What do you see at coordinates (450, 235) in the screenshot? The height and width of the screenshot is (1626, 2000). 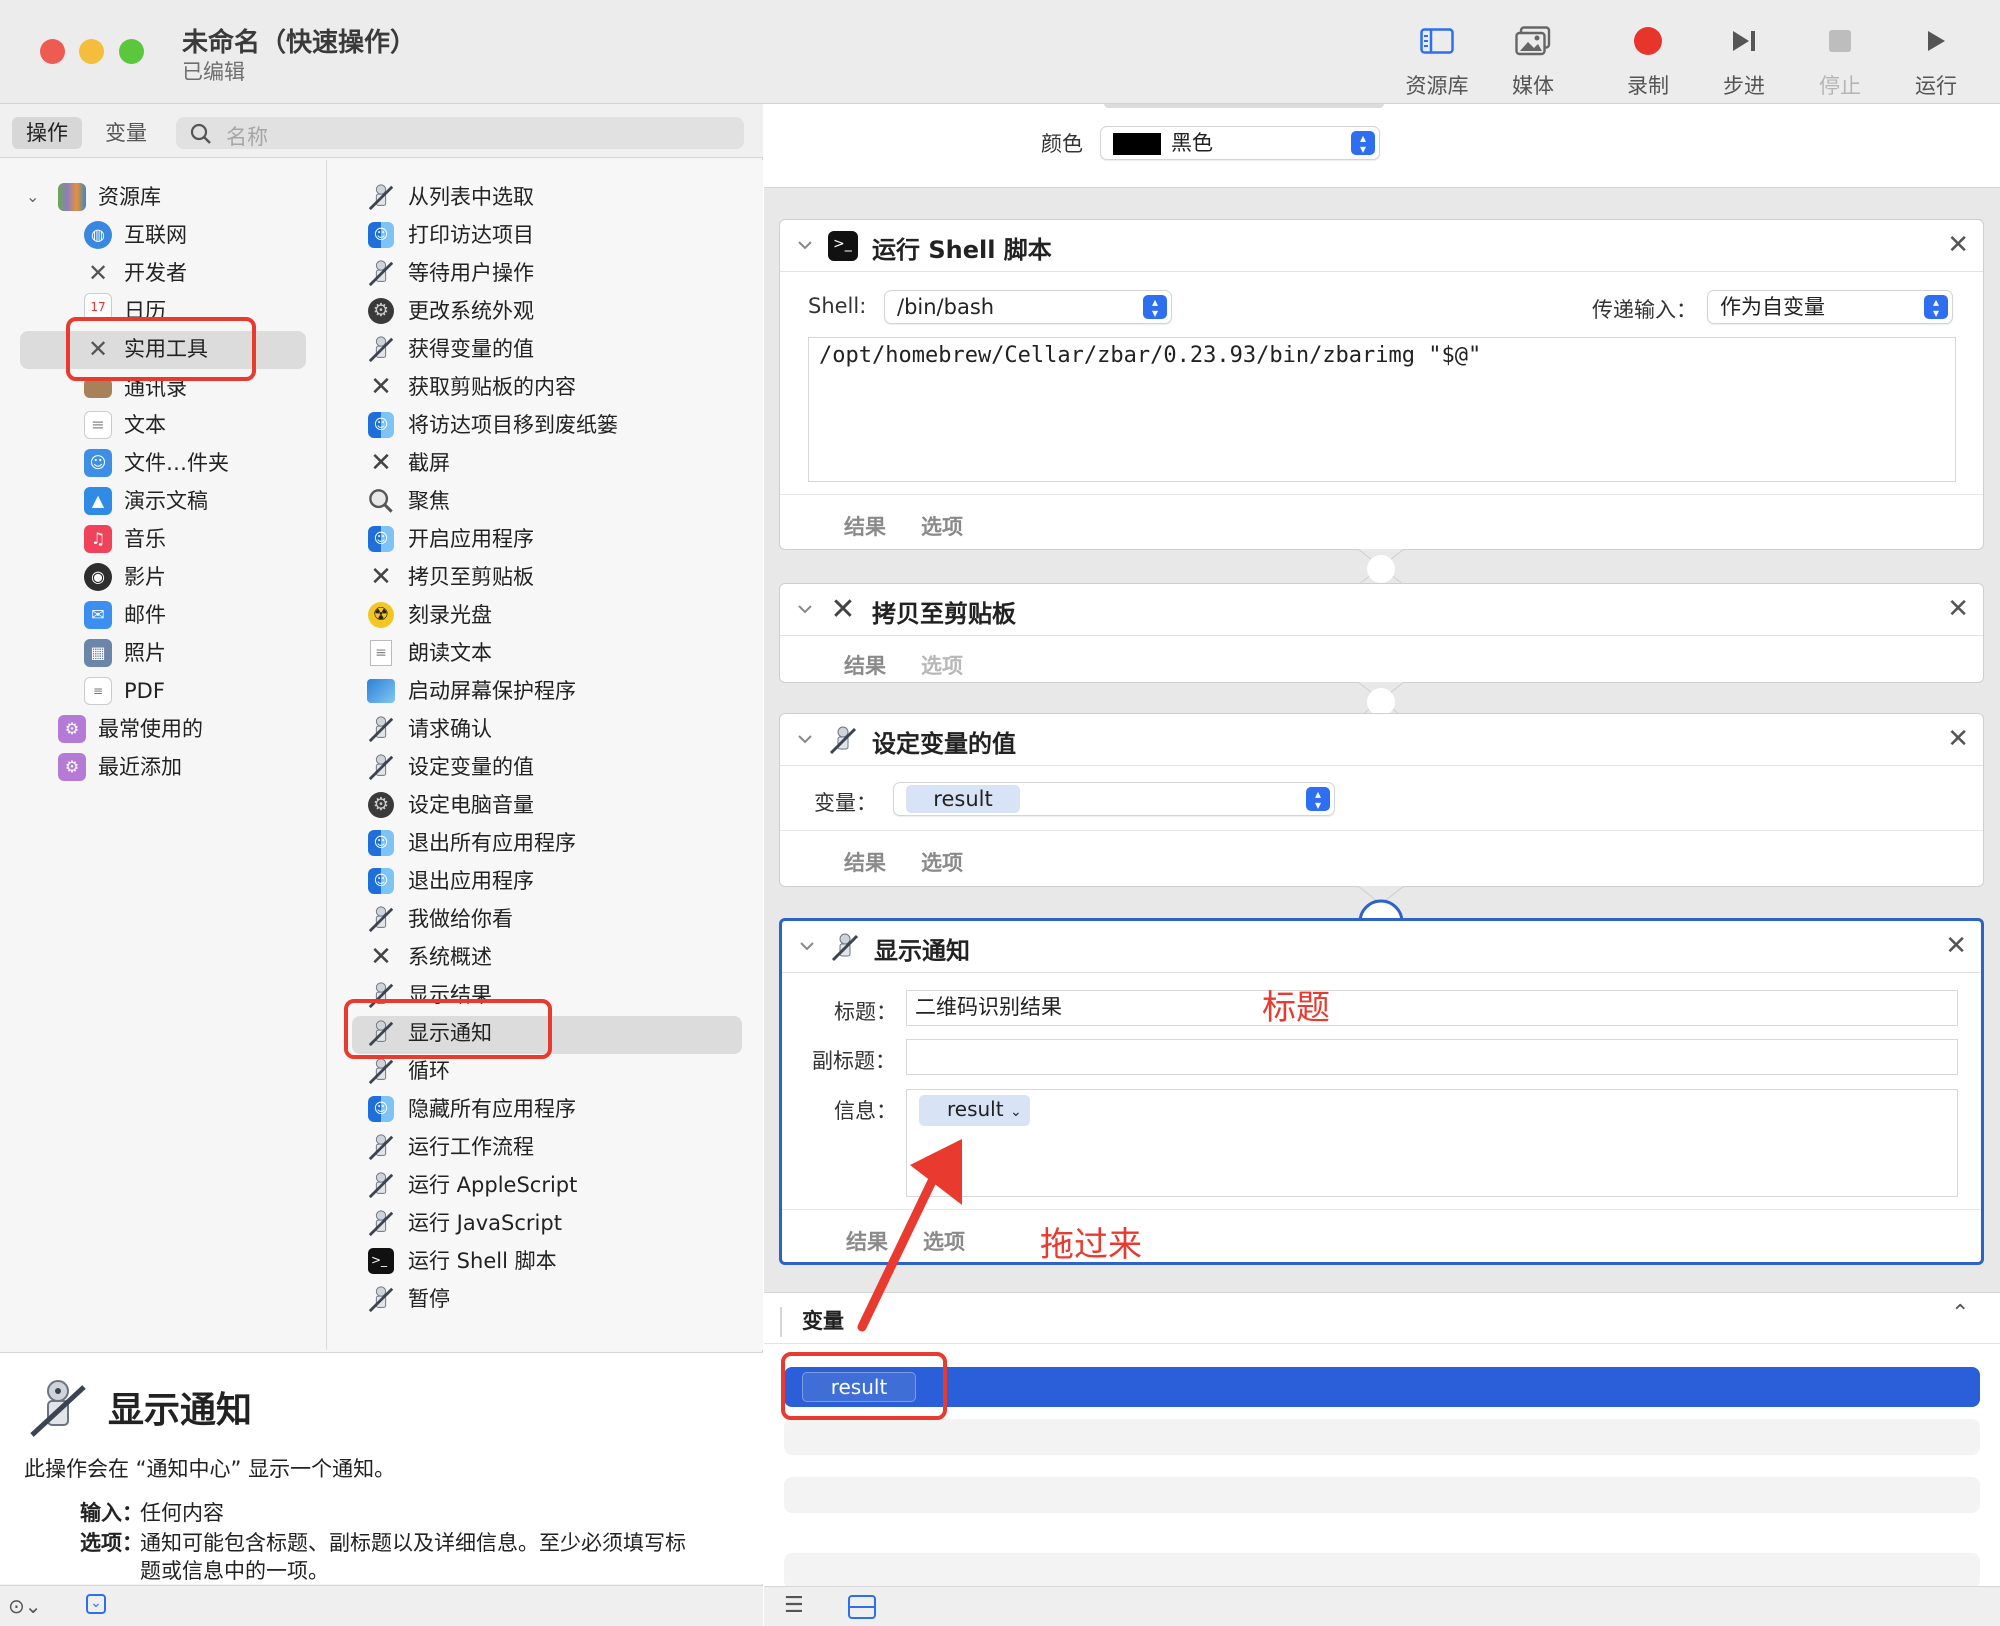 I see `action-item: ☺ 打印访达项目` at bounding box center [450, 235].